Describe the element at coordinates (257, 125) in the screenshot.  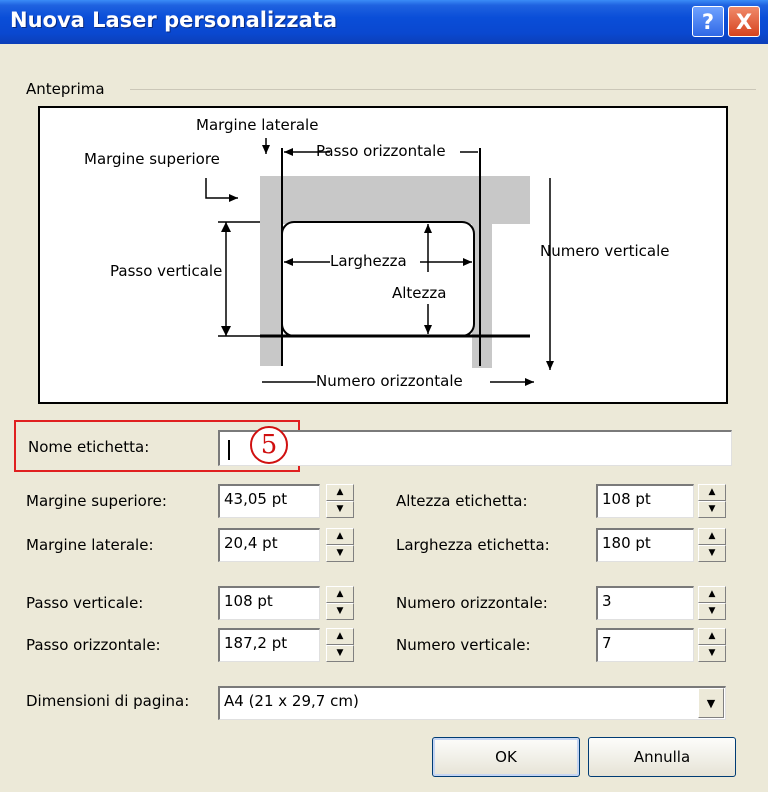
I see `margine-laterale-caption: Margine laterale` at that location.